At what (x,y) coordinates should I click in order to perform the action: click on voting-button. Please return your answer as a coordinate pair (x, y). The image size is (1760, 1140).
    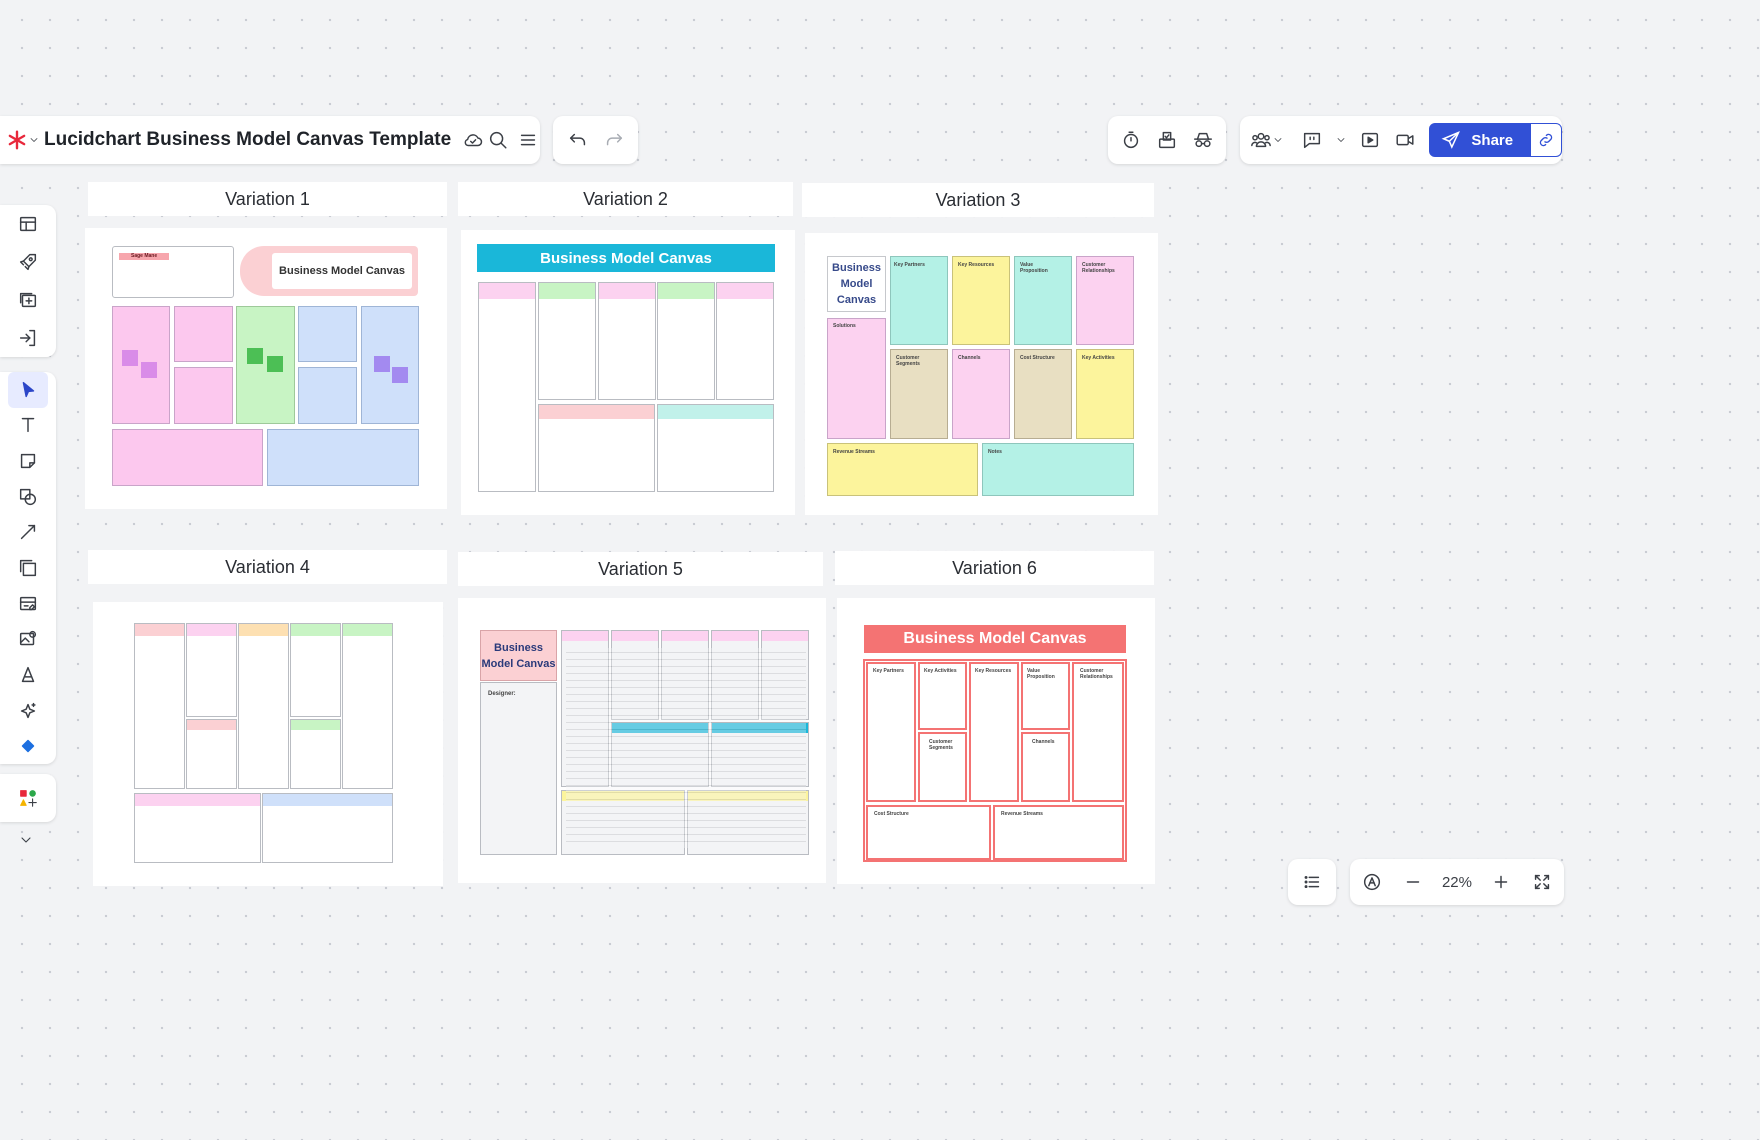
    Looking at the image, I should click on (1167, 140).